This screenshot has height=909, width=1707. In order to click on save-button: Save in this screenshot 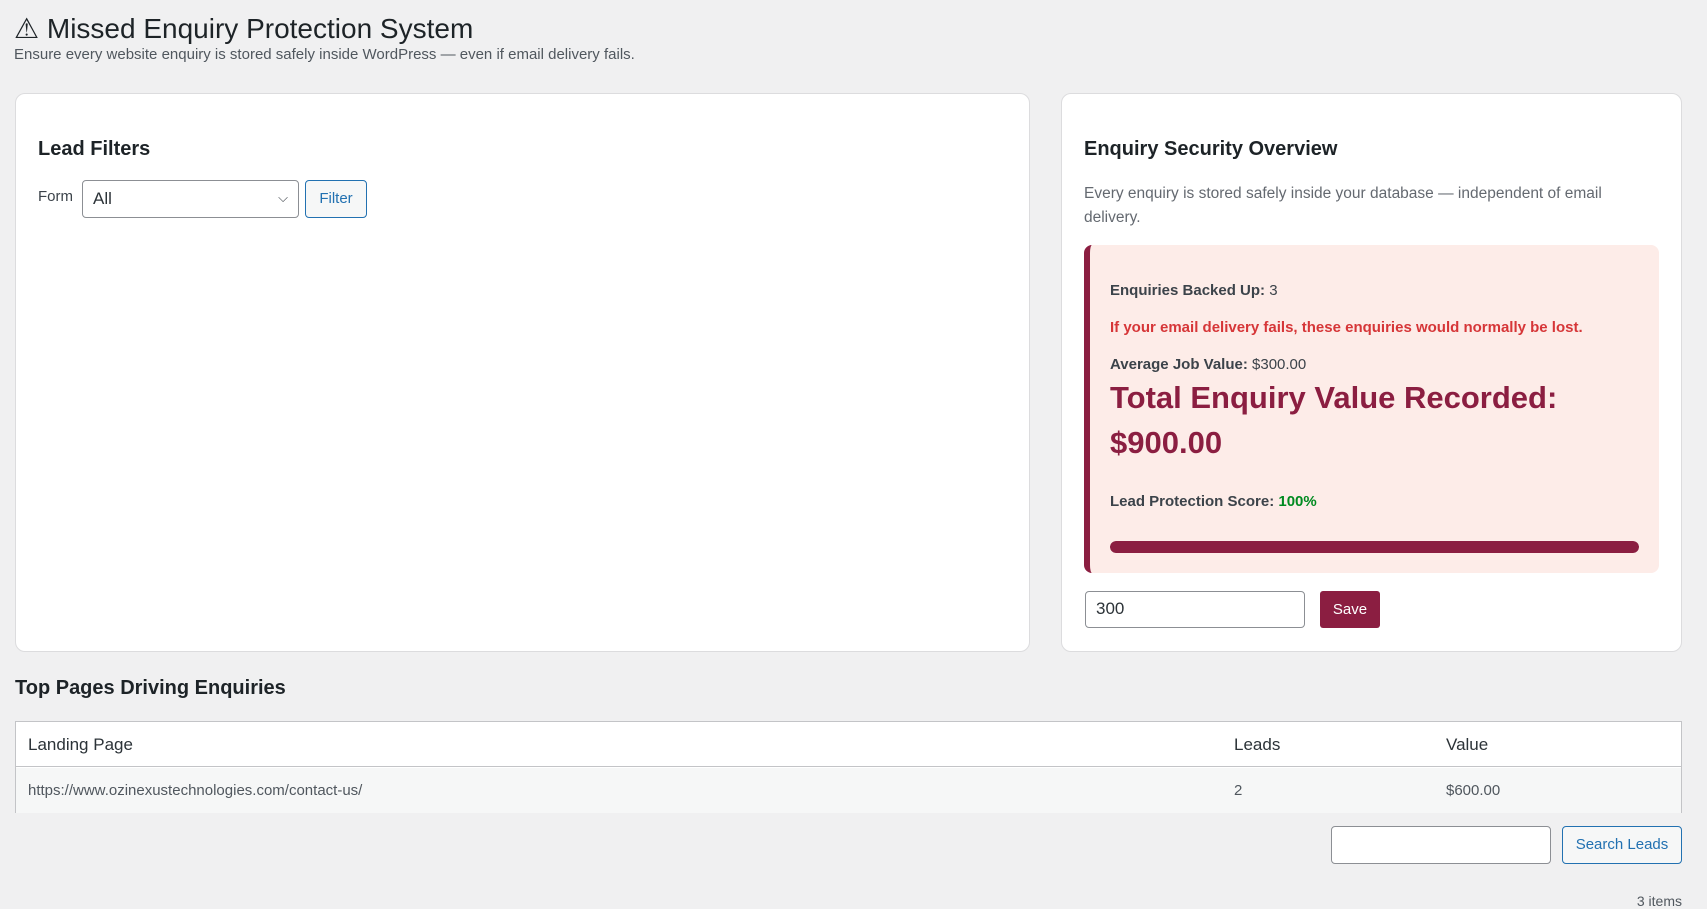, I will do `click(1350, 609)`.